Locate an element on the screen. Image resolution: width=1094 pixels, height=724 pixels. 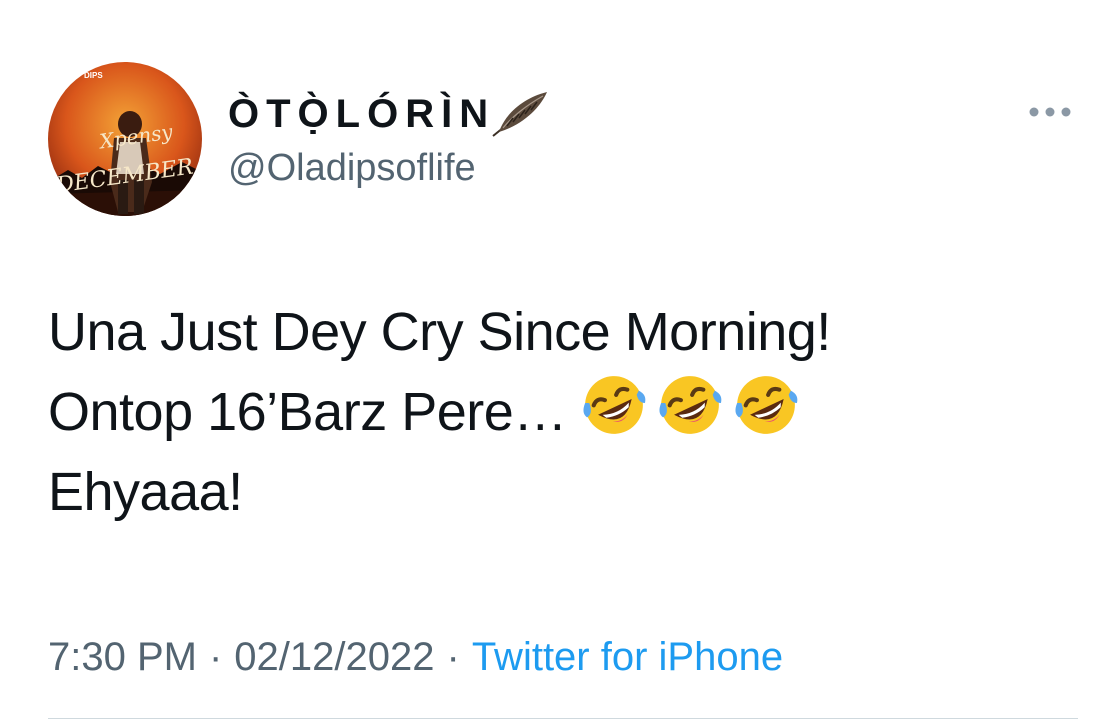
avatar-image: DIPS Xpensy DECEMBER is located at coordinates (125, 139).